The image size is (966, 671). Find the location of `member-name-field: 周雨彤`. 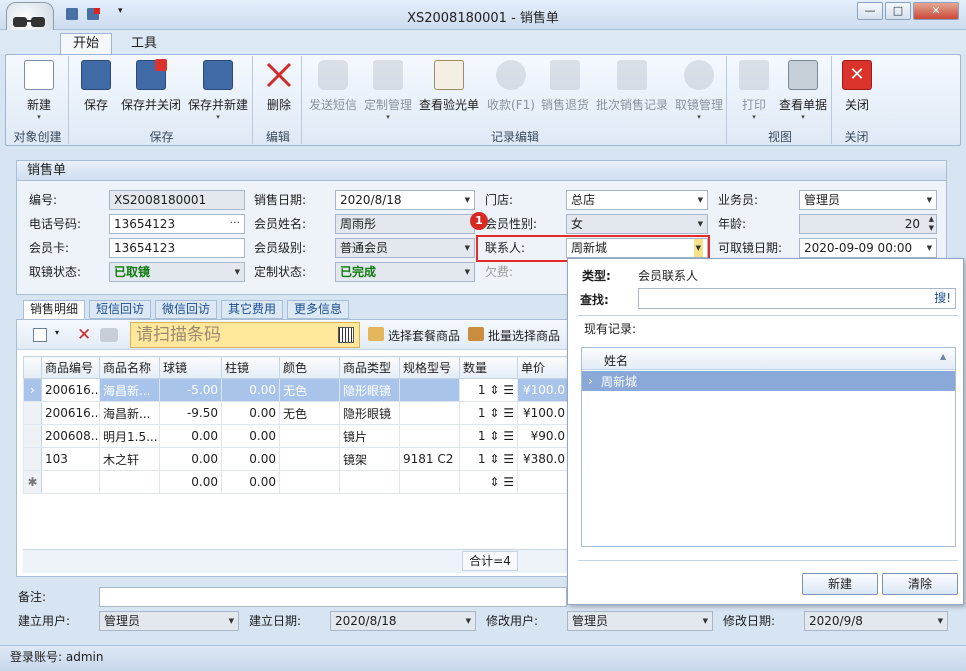

member-name-field: 周雨彤 is located at coordinates (405, 224).